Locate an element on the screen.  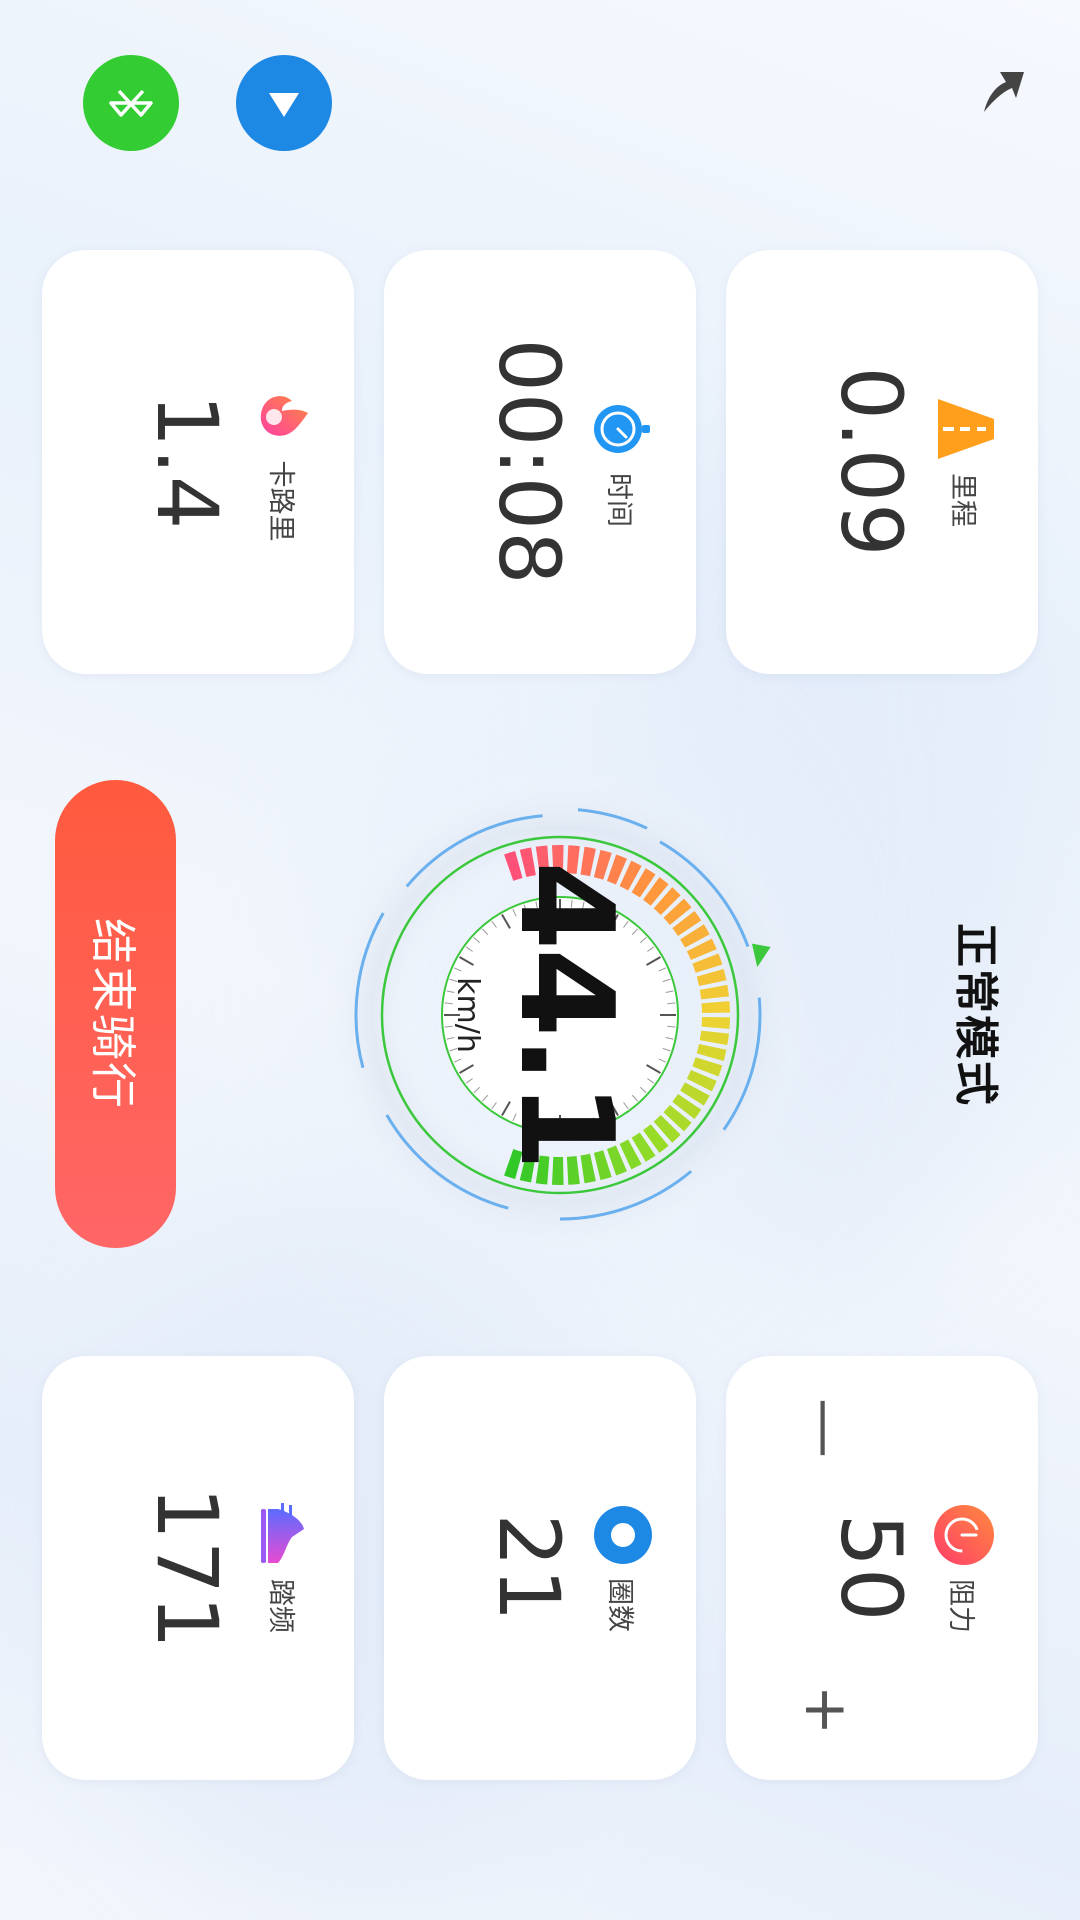
calories-card: 卡路里 1.4 is located at coordinates (198, 462).